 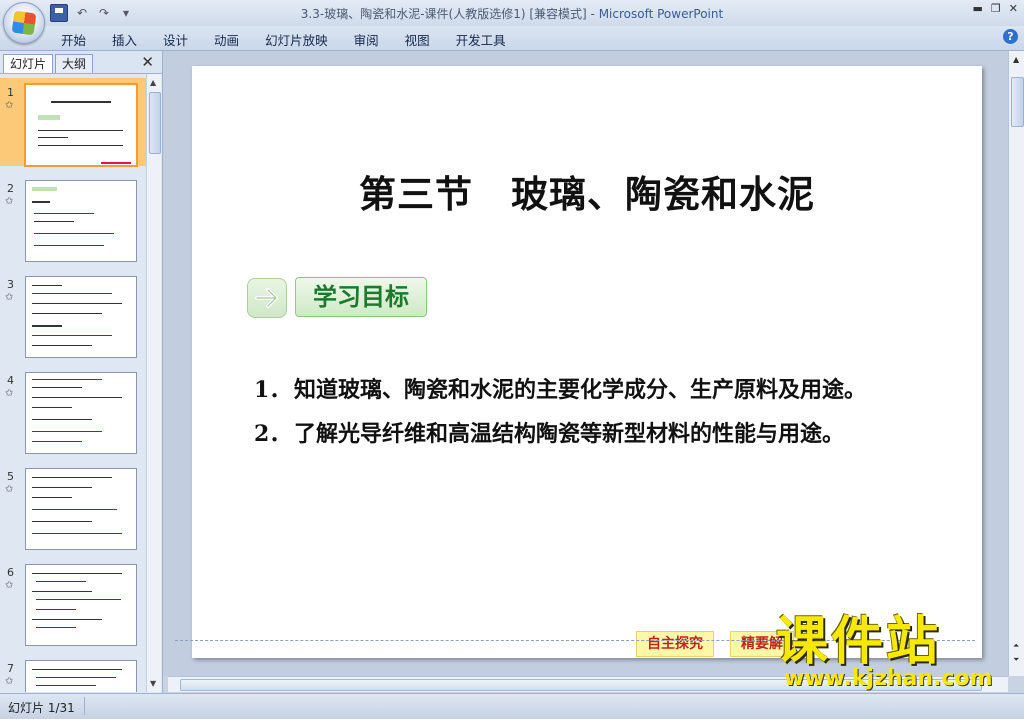 I want to click on slide-counter: 幻灯片 1/31, so click(x=41, y=708).